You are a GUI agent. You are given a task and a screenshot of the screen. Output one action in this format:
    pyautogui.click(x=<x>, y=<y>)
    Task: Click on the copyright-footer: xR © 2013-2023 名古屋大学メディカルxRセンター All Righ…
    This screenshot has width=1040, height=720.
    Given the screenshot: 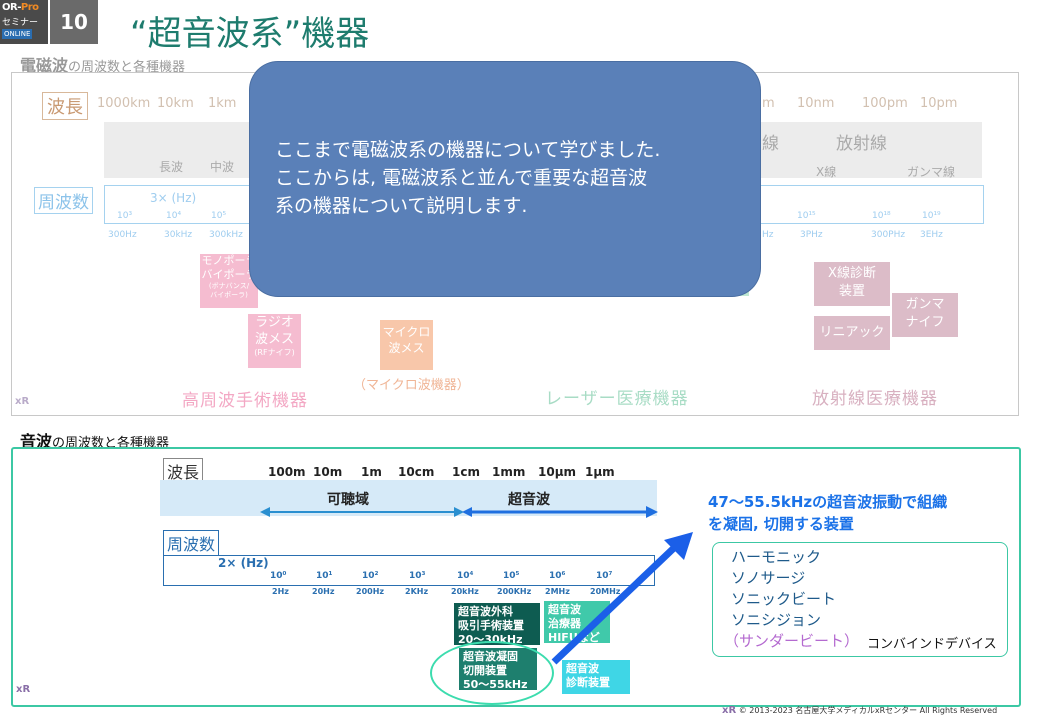 What is the action you would take?
    pyautogui.click(x=859, y=710)
    